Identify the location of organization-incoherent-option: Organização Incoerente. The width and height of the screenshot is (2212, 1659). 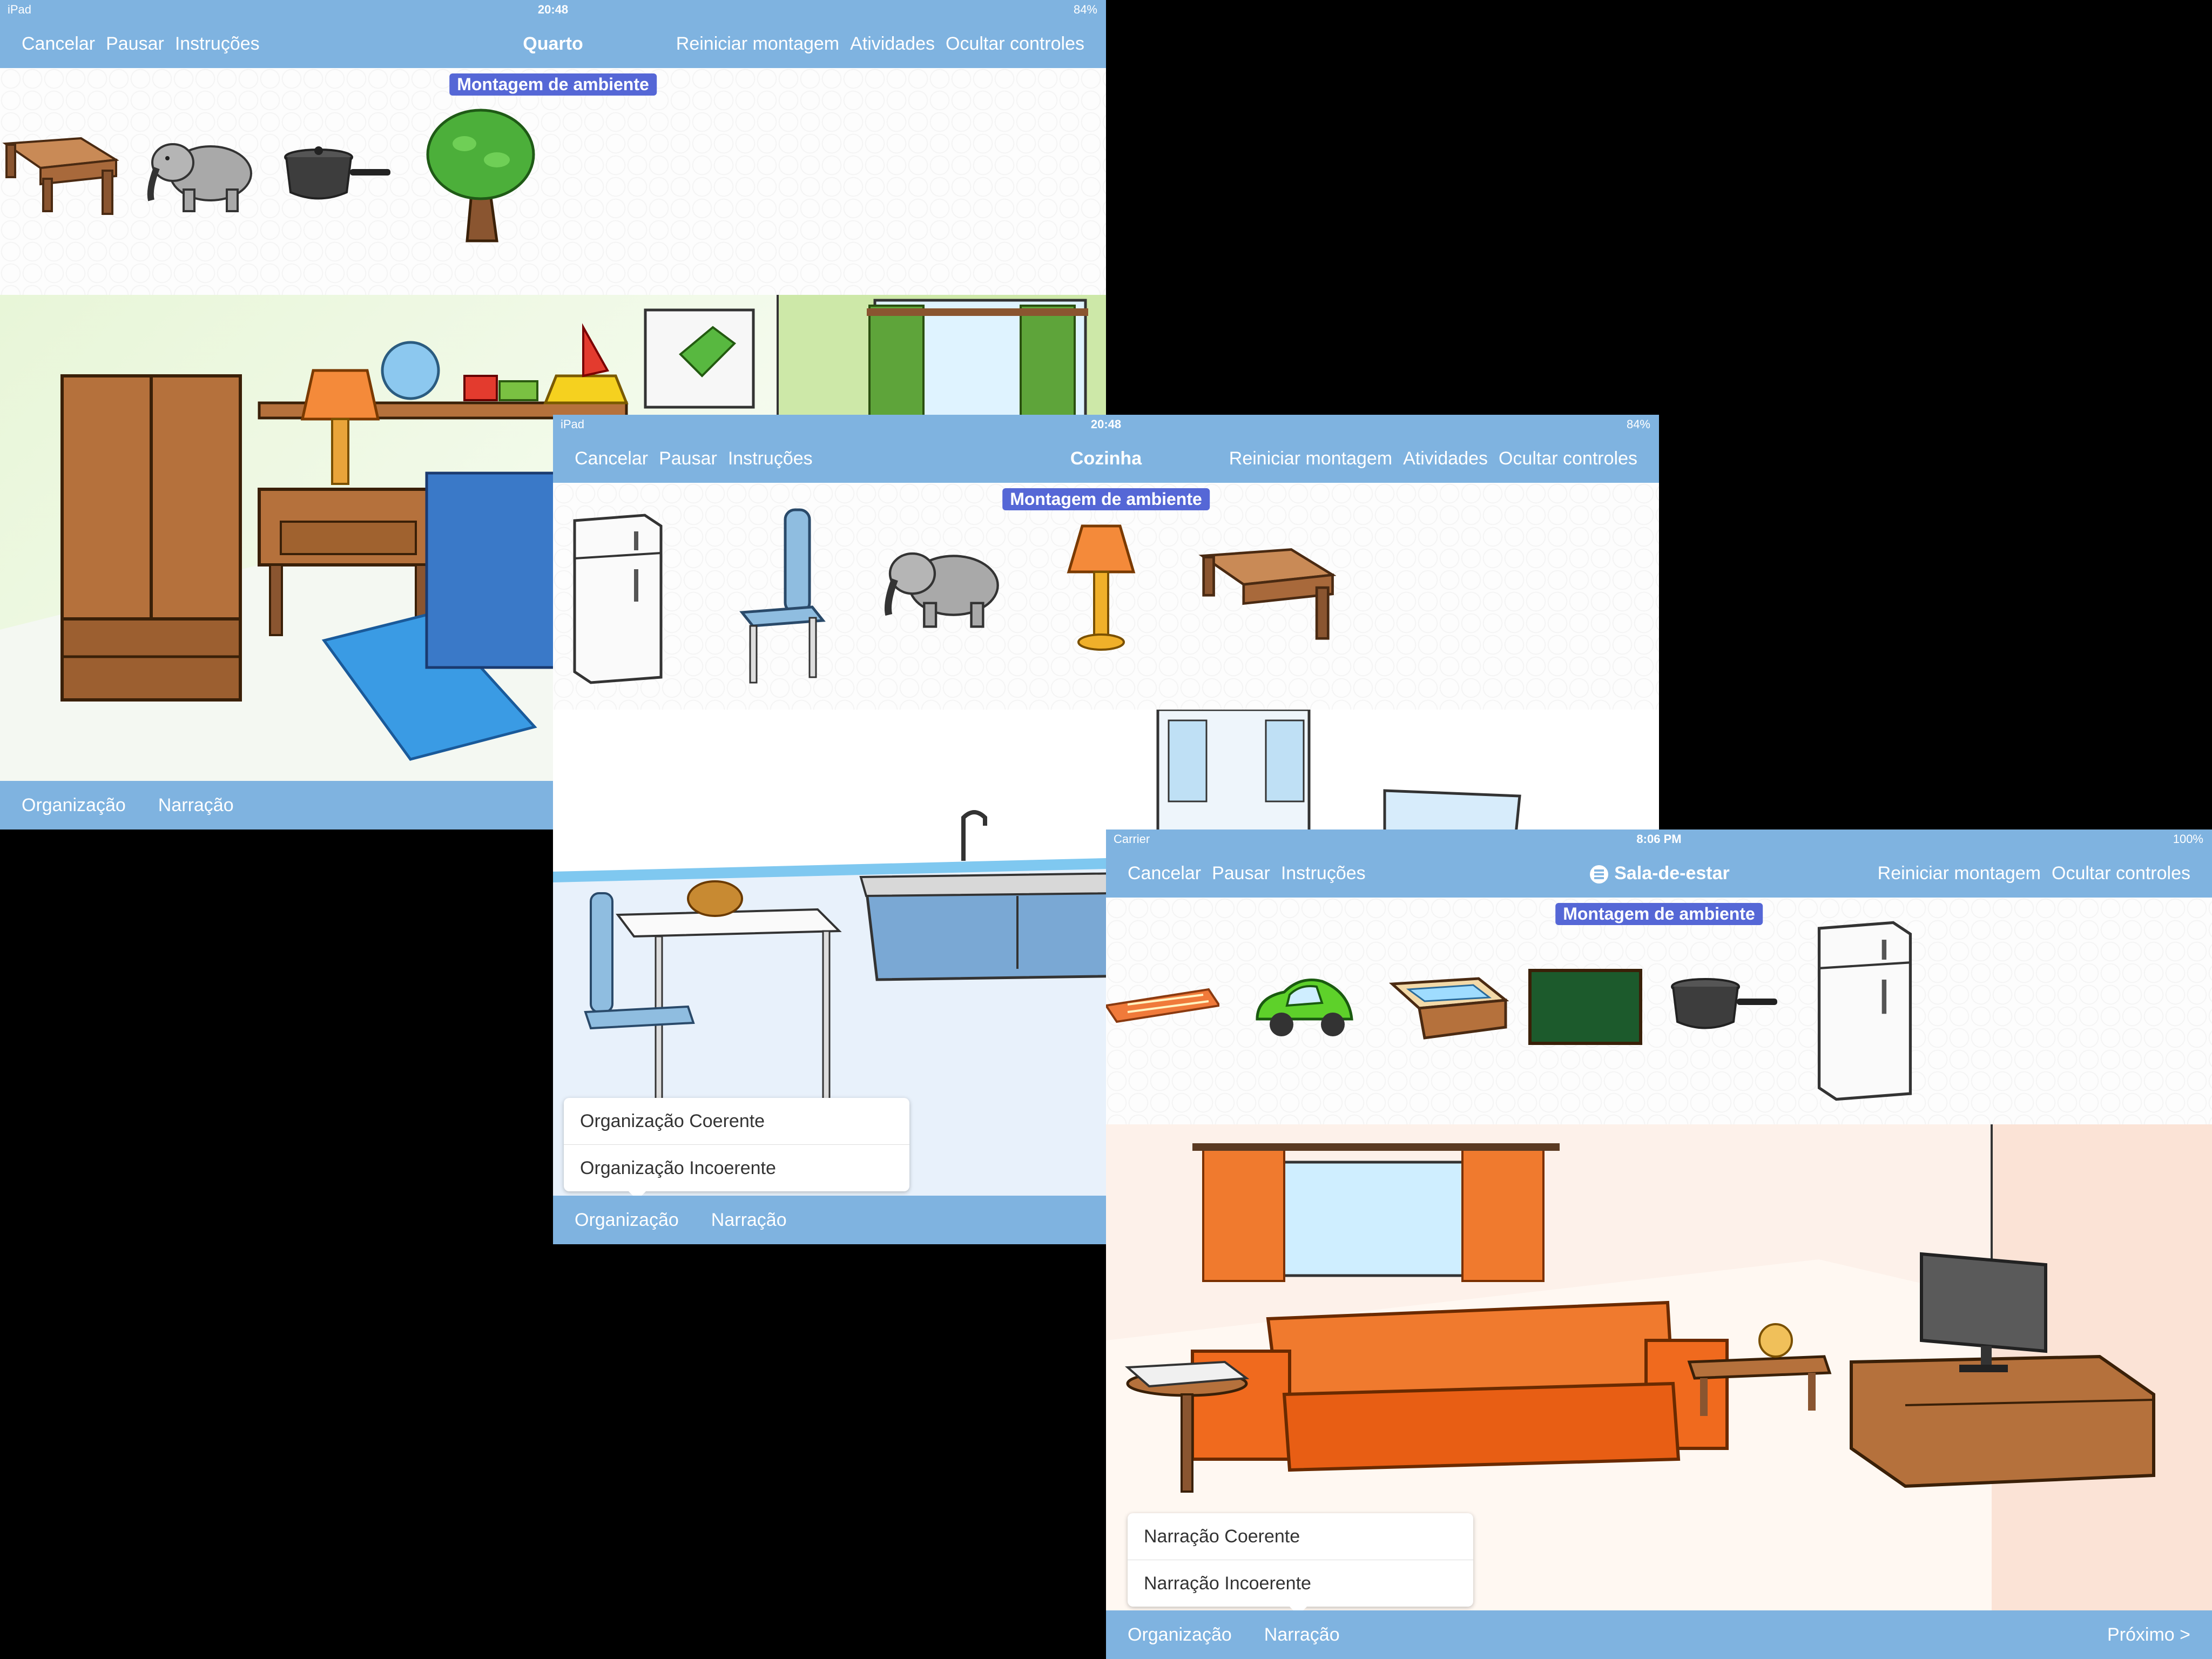
(736, 1167).